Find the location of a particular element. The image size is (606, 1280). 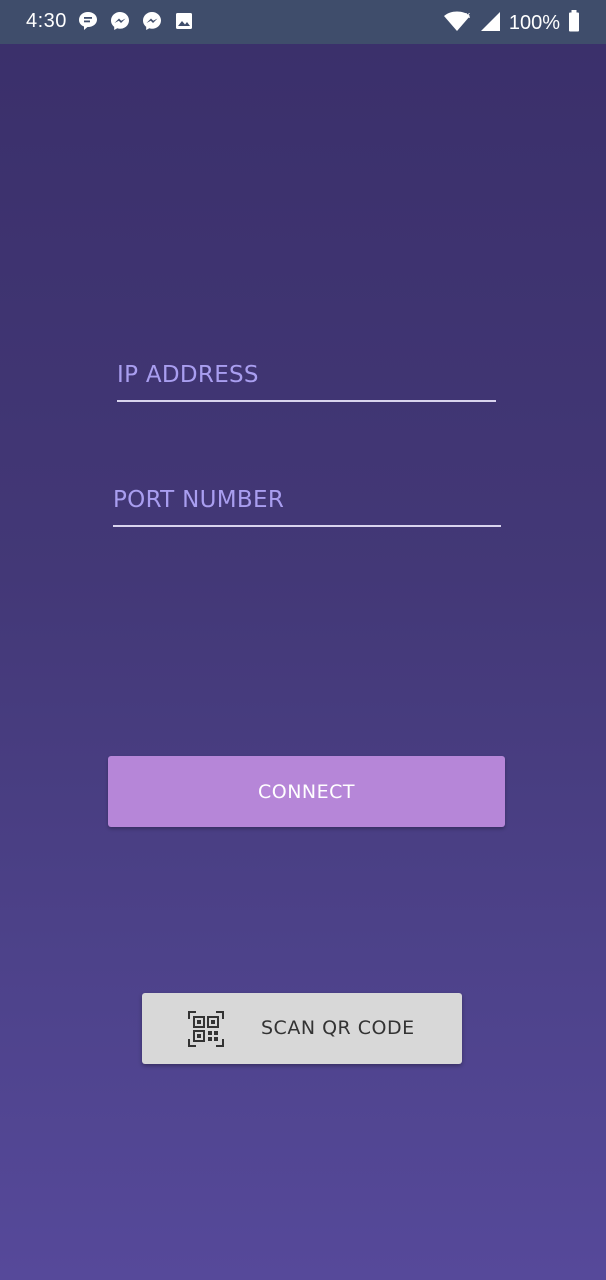

status-time: 4:30 is located at coordinates (46, 21).